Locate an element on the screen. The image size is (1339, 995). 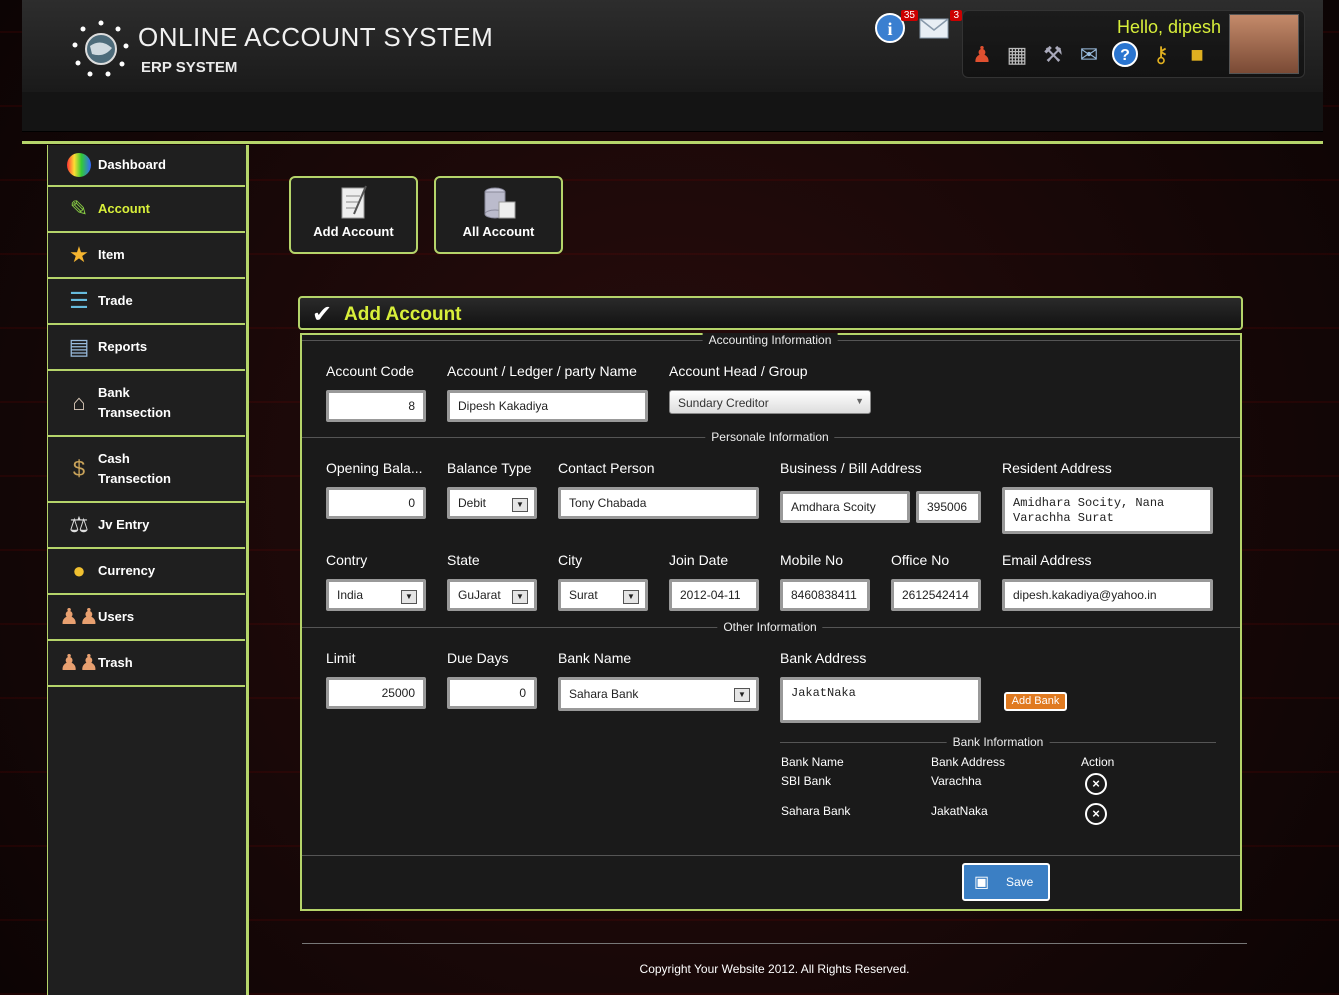
section-personal-title: Personale Information is located at coordinates (770, 437).